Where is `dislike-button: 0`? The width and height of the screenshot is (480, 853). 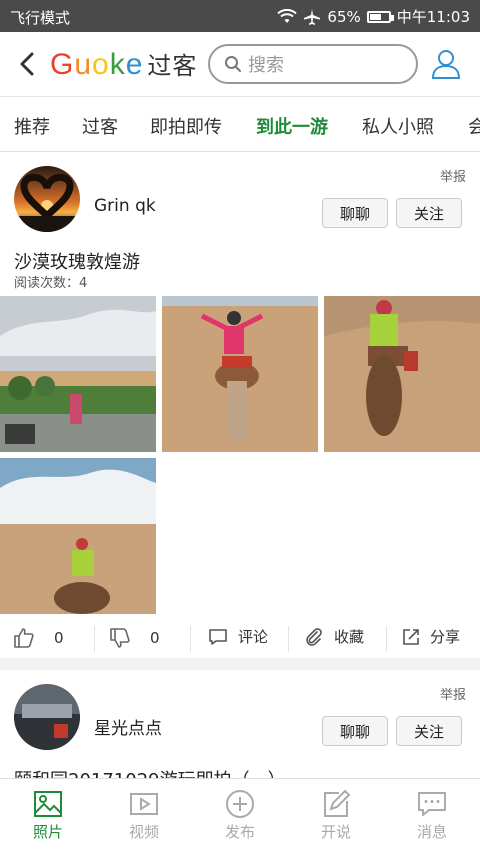 dislike-button: 0 is located at coordinates (134, 638).